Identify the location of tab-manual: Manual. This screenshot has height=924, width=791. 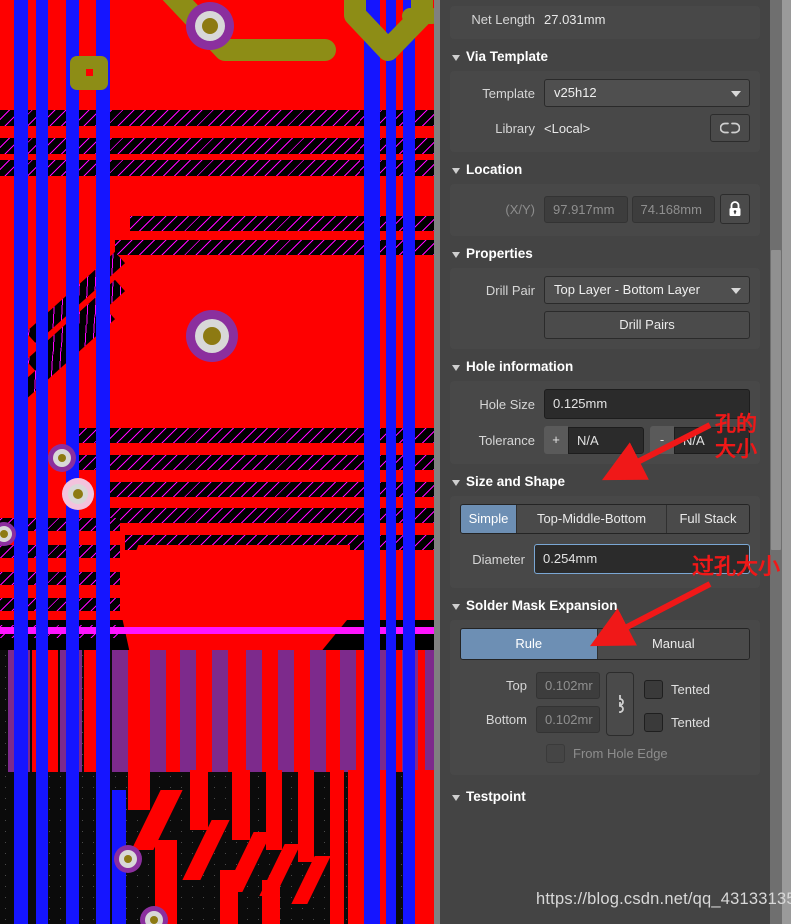
(673, 644).